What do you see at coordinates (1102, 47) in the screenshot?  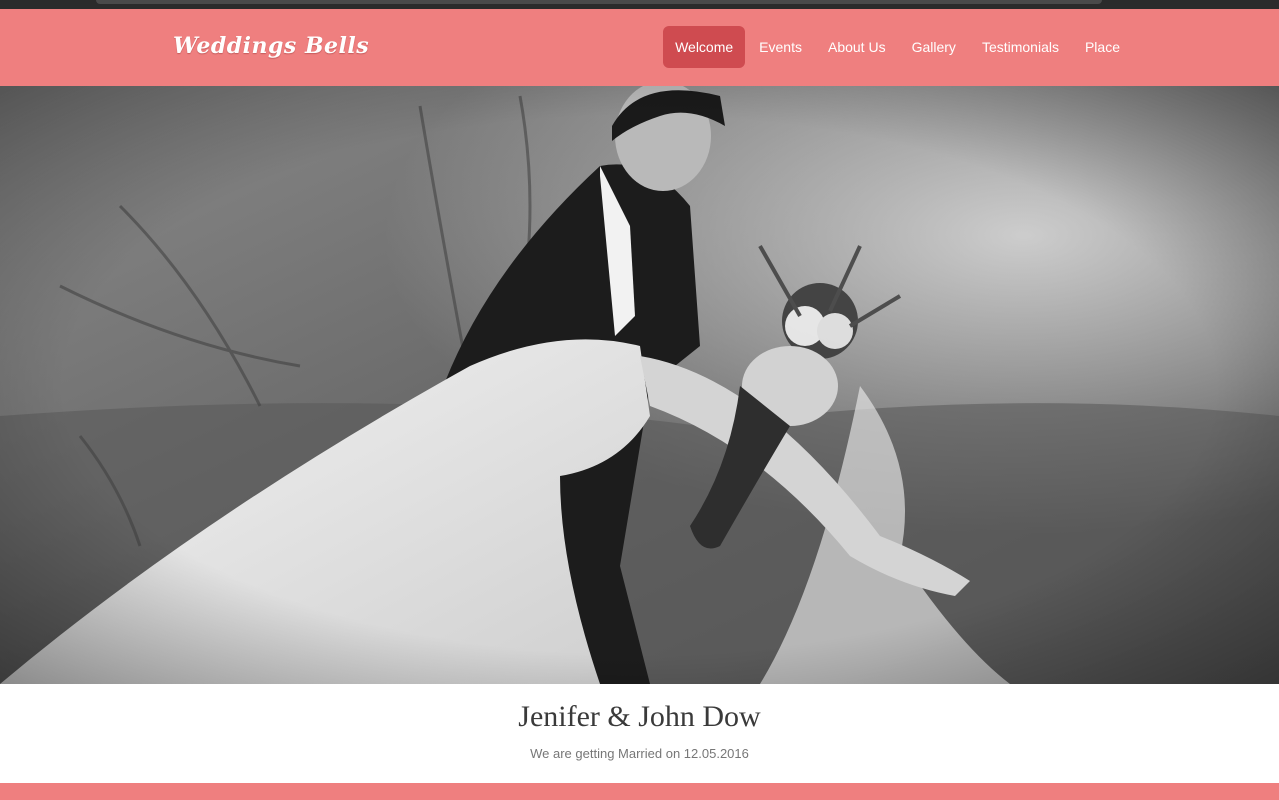 I see `nav-item-place: Place` at bounding box center [1102, 47].